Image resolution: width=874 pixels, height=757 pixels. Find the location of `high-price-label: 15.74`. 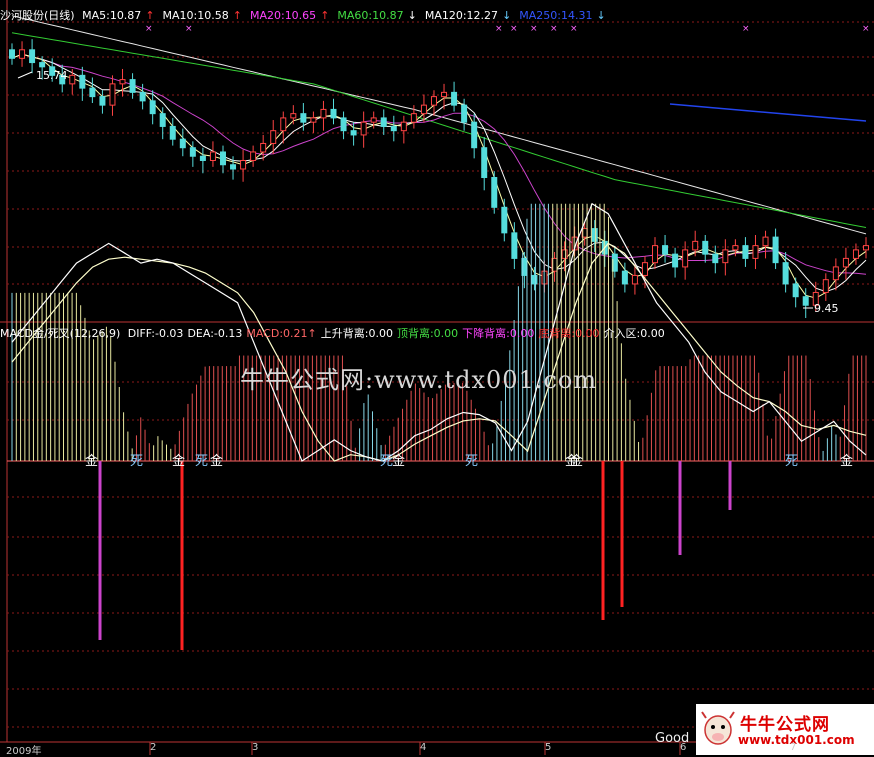

high-price-label: 15.74 is located at coordinates (52, 75).